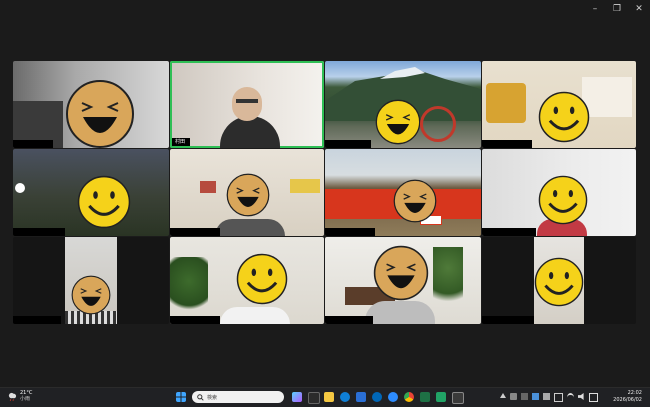 This screenshot has height=407, width=650. I want to click on name-bar: 村田, so click(181, 142).